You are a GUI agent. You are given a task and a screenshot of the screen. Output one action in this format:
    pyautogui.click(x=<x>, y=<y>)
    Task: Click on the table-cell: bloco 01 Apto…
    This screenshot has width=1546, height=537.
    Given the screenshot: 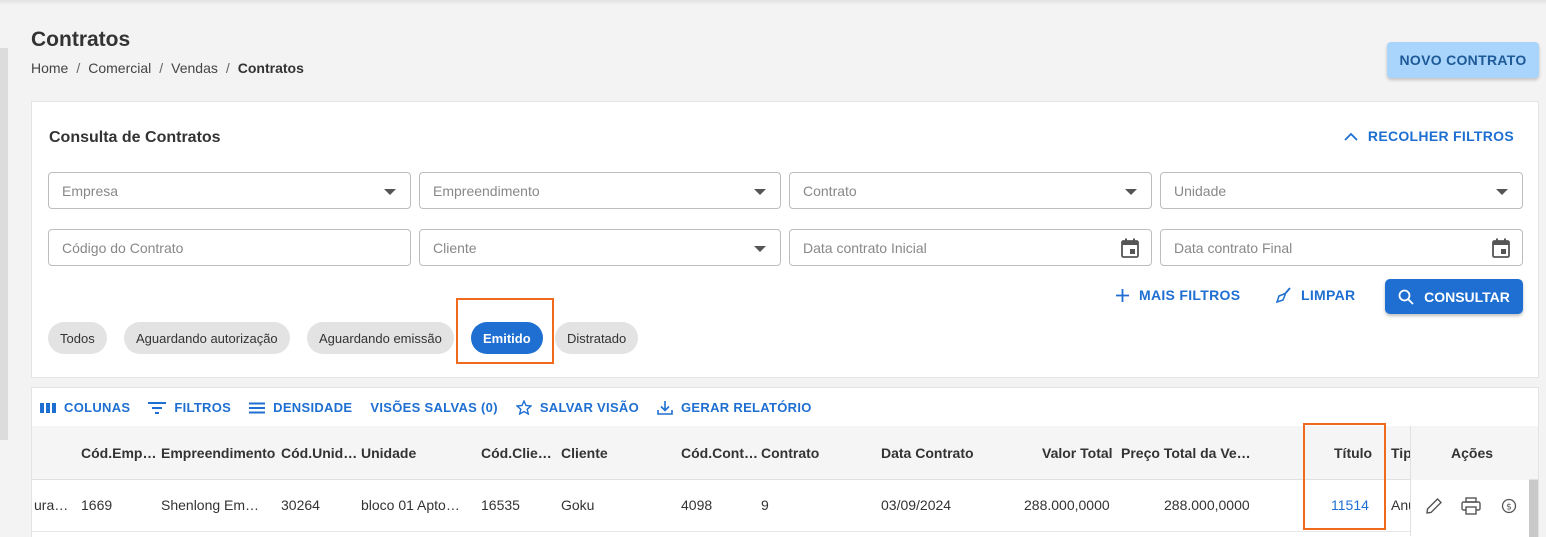 What is the action you would take?
    pyautogui.click(x=410, y=505)
    